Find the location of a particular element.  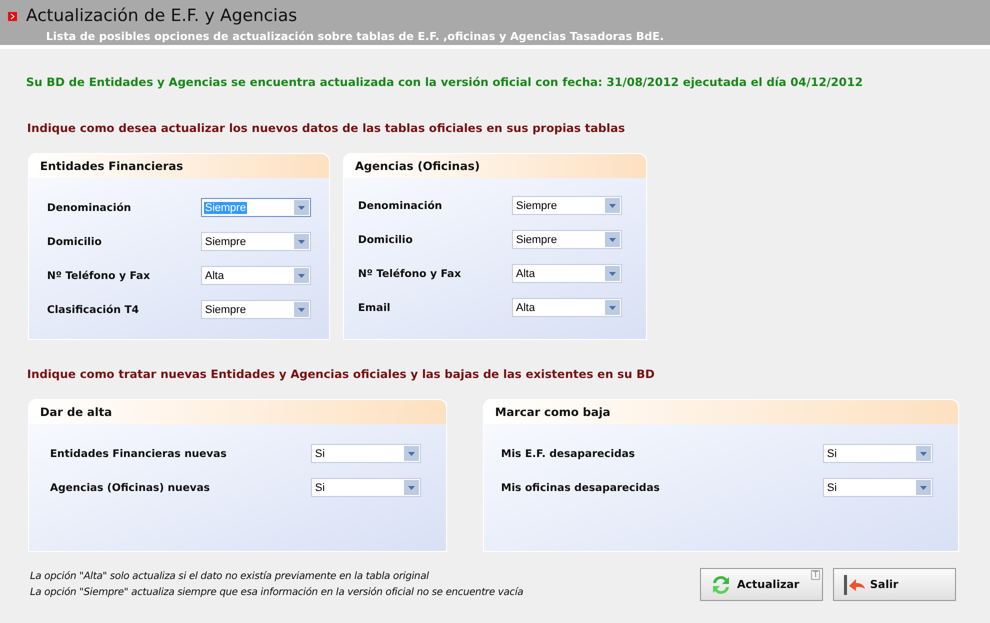

section-heading: Indique como desea actualizar los nuevos datos de las tablas oficiales en sus propias tablas is located at coordinates (326, 128).